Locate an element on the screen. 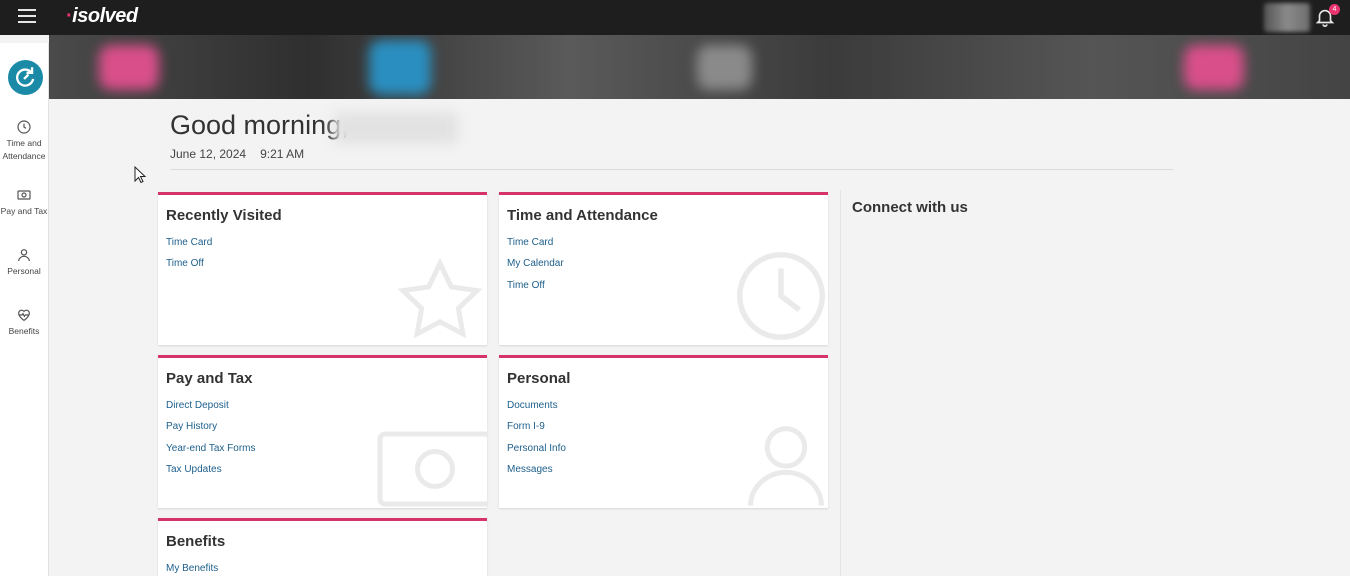 Image resolution: width=1350 pixels, height=576 pixels. sidebar-item-label: Time and Attendance is located at coordinates (24, 149).